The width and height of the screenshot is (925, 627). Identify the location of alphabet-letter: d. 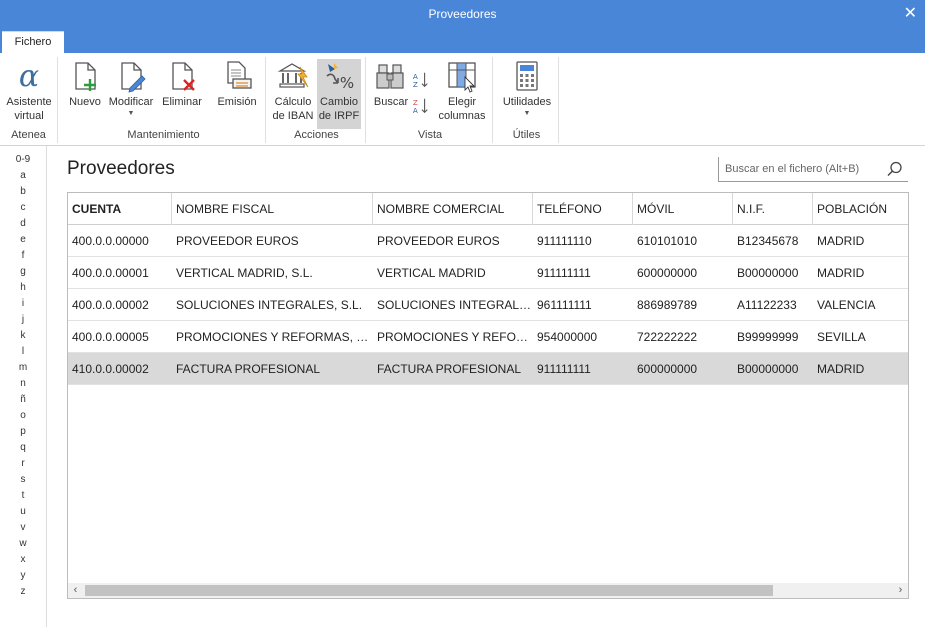
(23, 223).